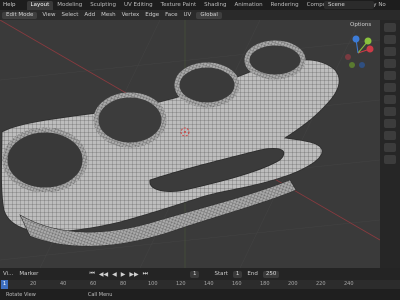  Describe the element at coordinates (103, 274) in the screenshot. I see `prev-keyframe-icon: ◀◀` at that location.